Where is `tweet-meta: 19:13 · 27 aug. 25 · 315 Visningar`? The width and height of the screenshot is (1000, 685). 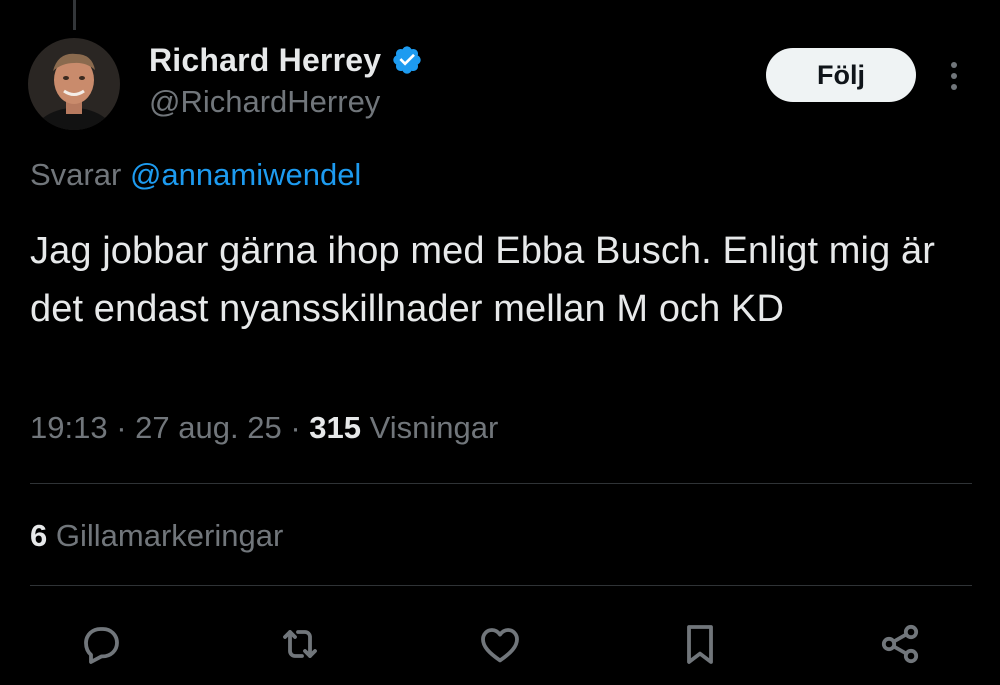 tweet-meta: 19:13 · 27 aug. 25 · 315 Visningar is located at coordinates (264, 428).